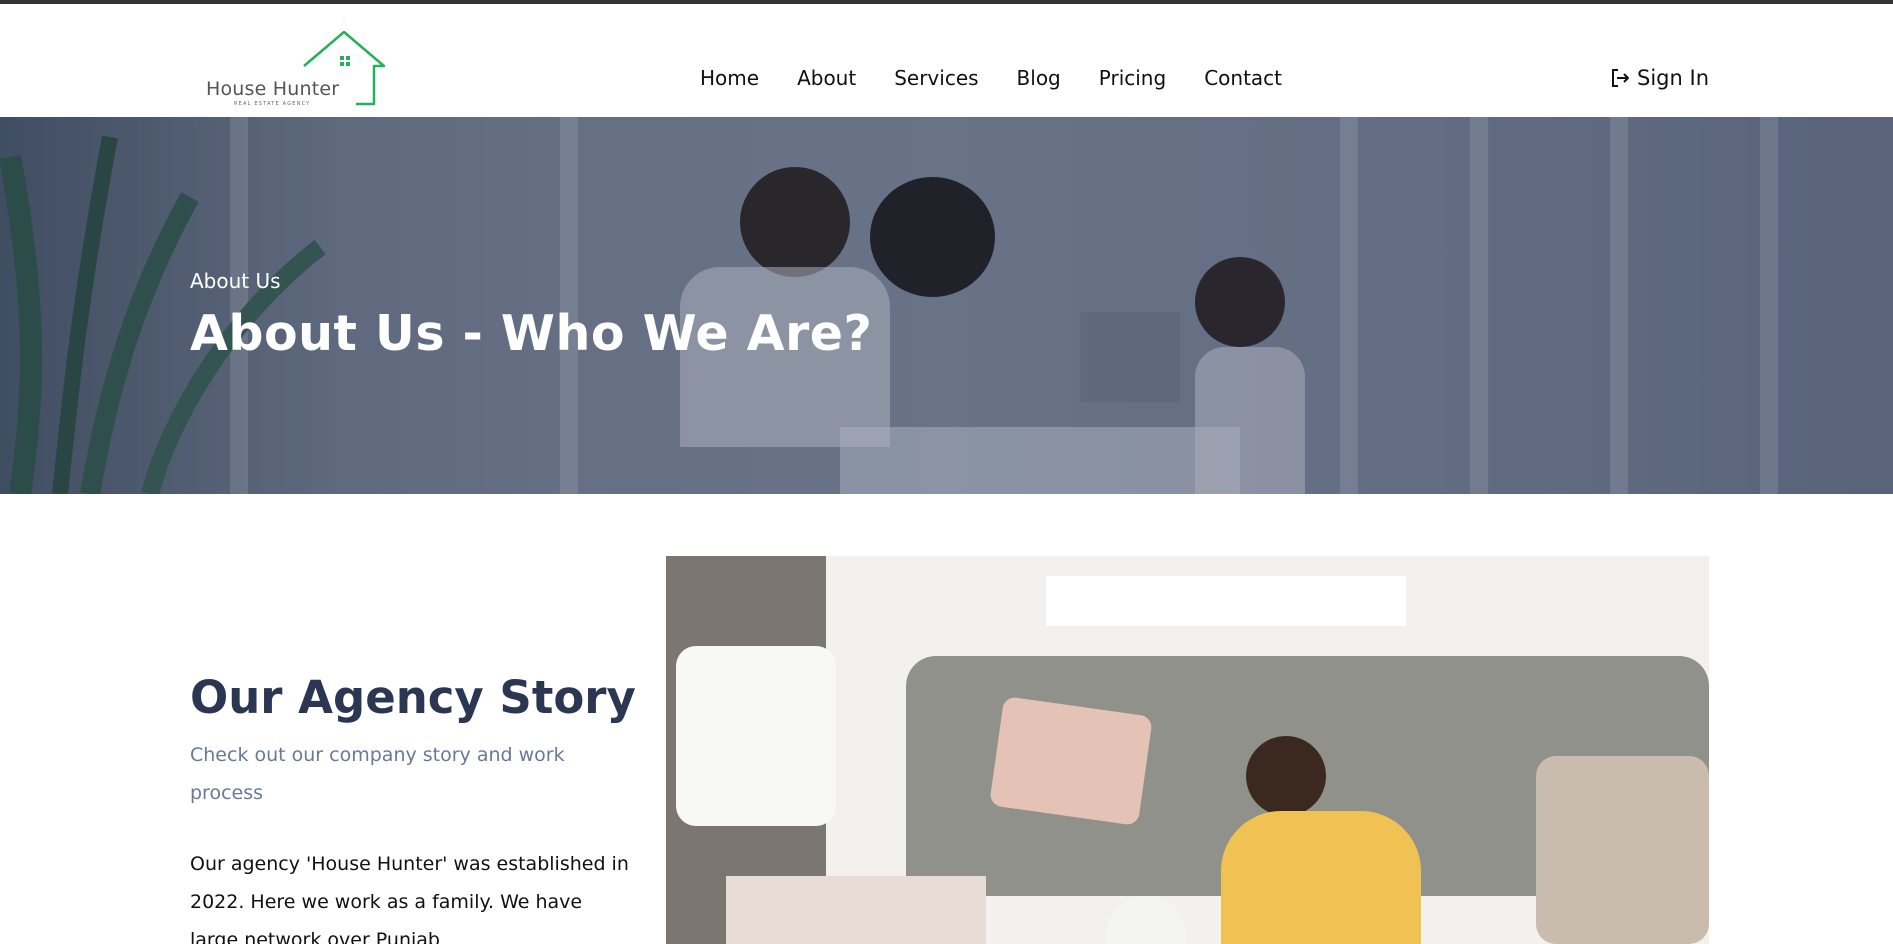  What do you see at coordinates (1673, 78) in the screenshot?
I see `sign-in-label: Sign In` at bounding box center [1673, 78].